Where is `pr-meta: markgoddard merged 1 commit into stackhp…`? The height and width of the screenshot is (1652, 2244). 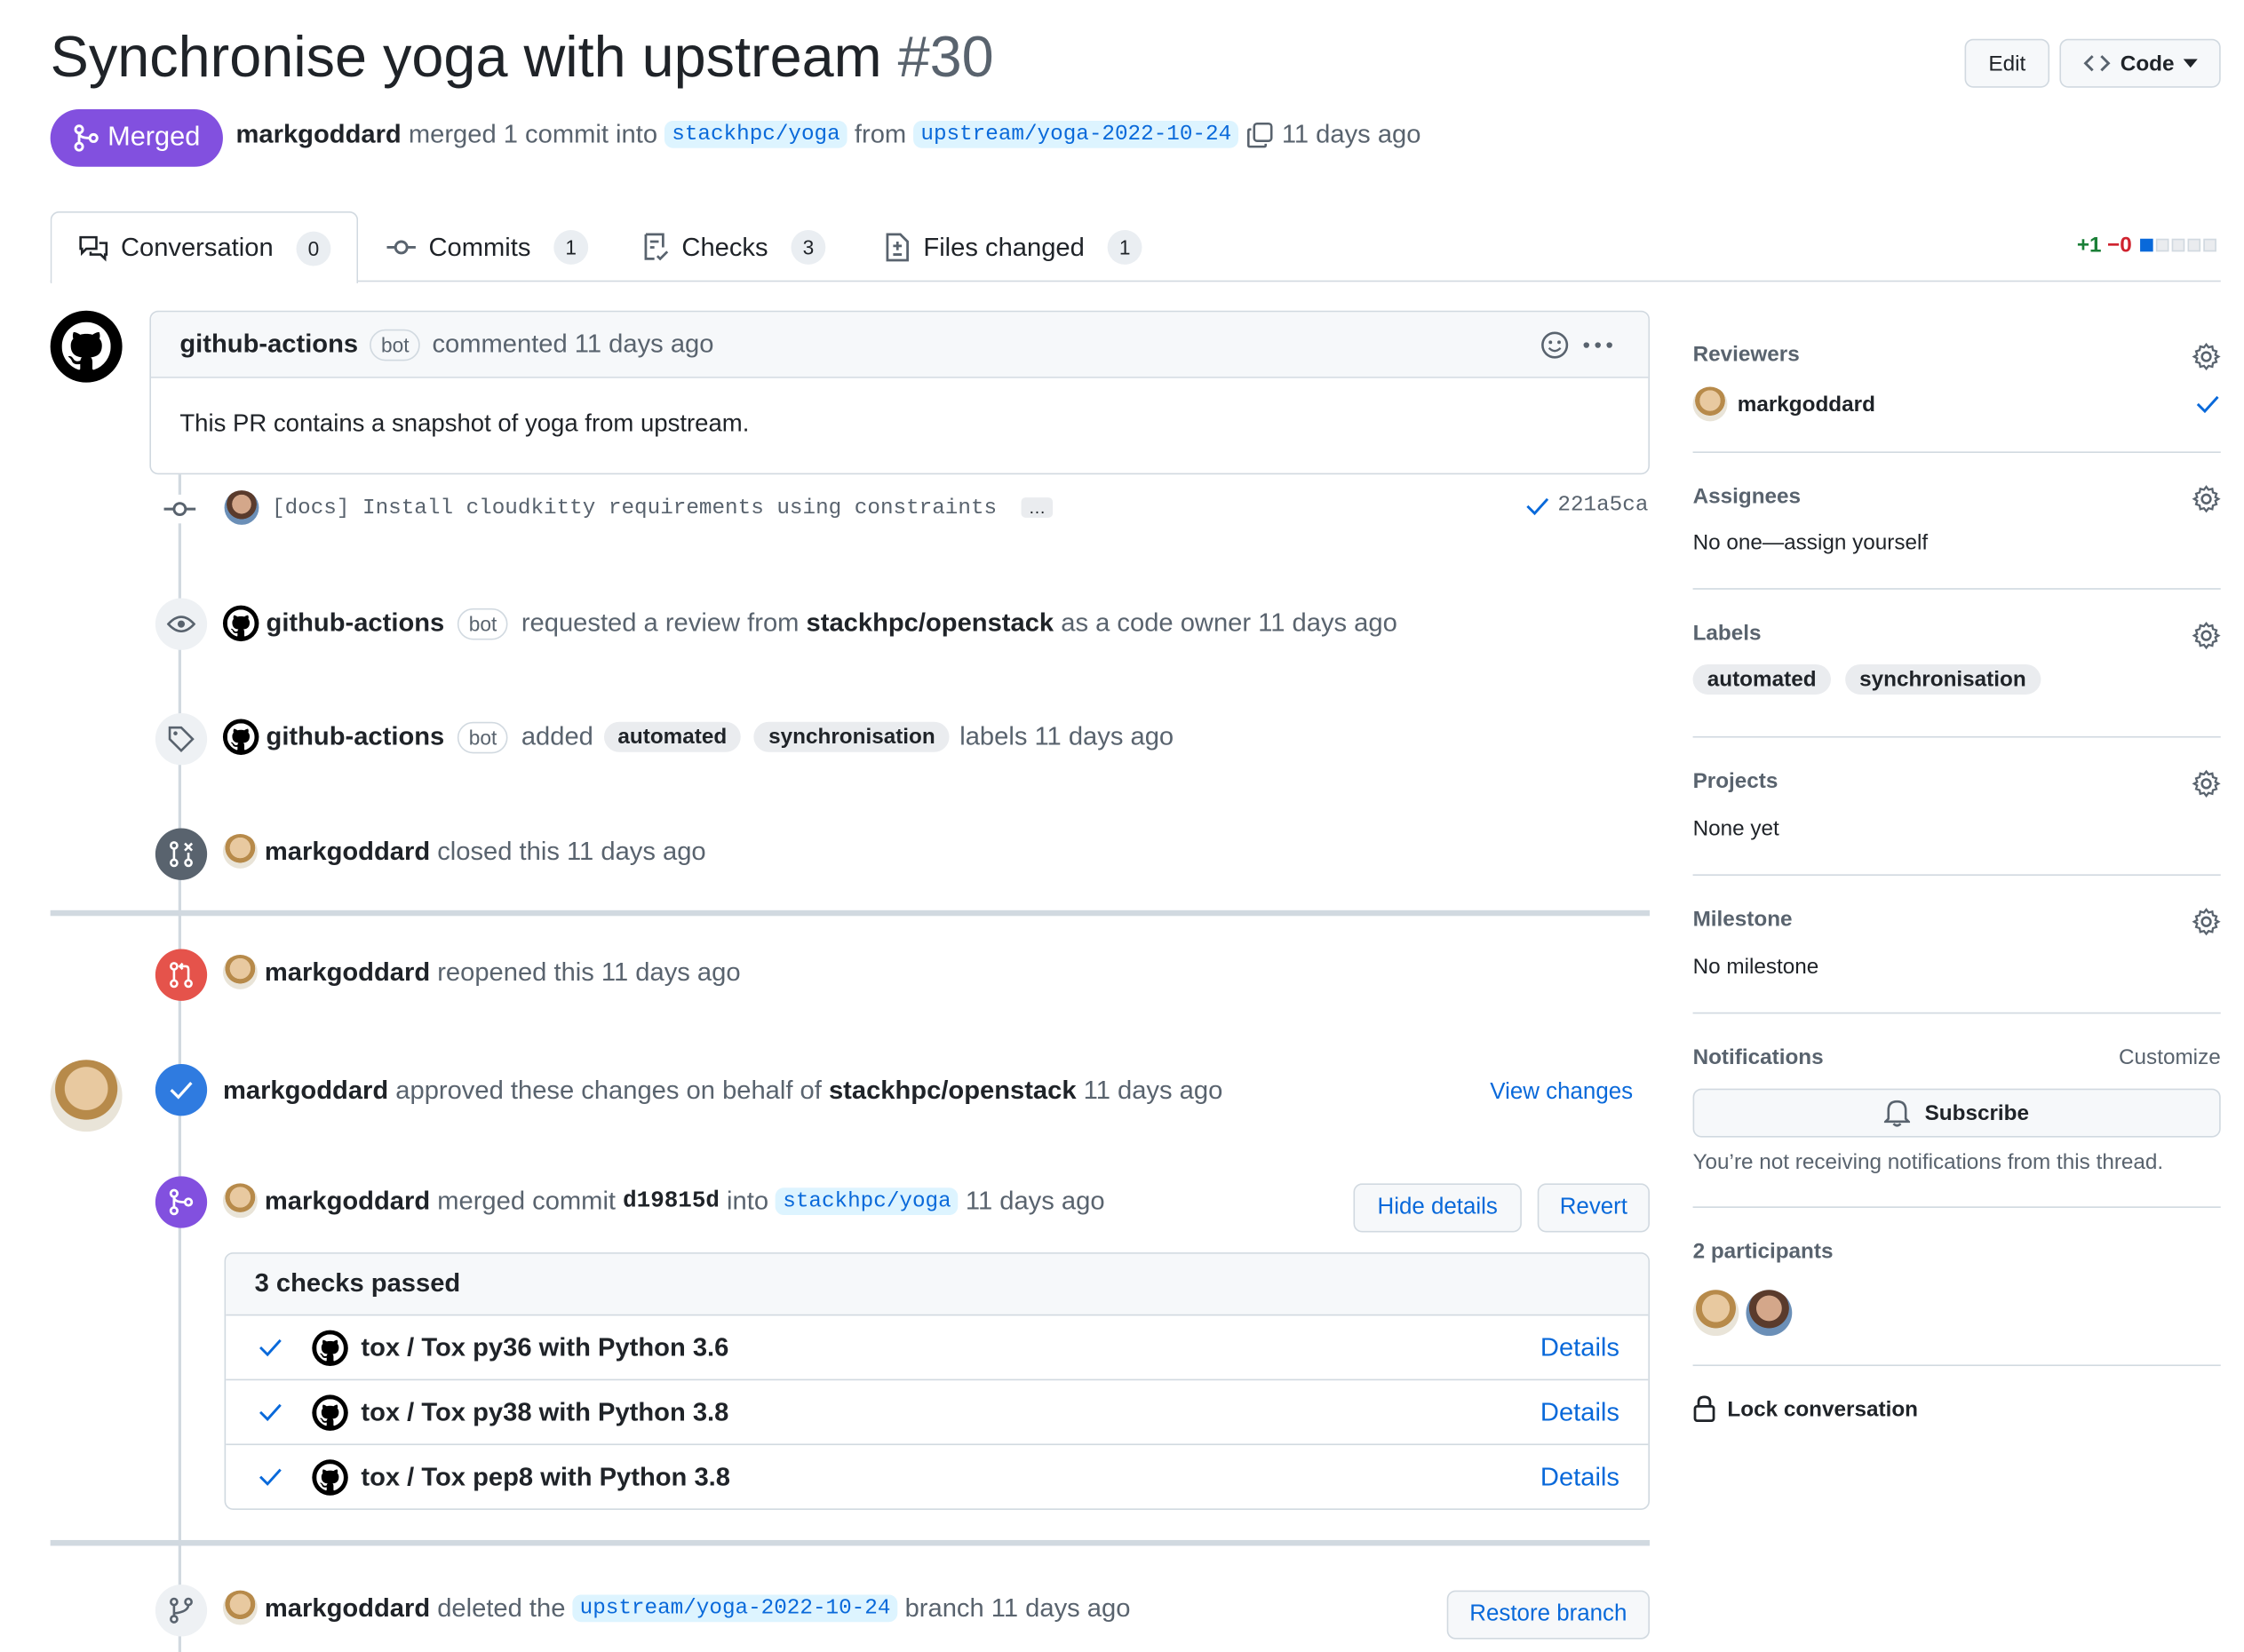
pr-meta: markgoddard merged 1 commit into stackhp… is located at coordinates (828, 134).